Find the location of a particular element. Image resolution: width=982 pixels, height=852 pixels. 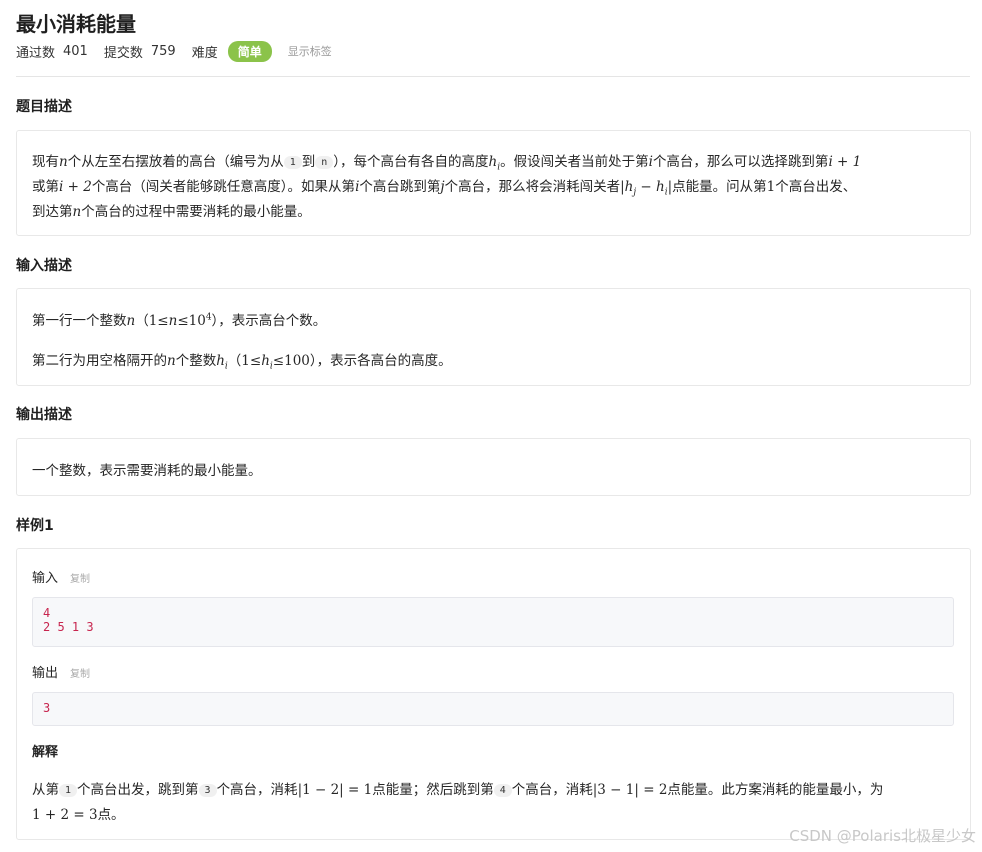

description-line-3: 到达第n个高台的过程中需要消耗的最小能量。 is located at coordinates (171, 212).